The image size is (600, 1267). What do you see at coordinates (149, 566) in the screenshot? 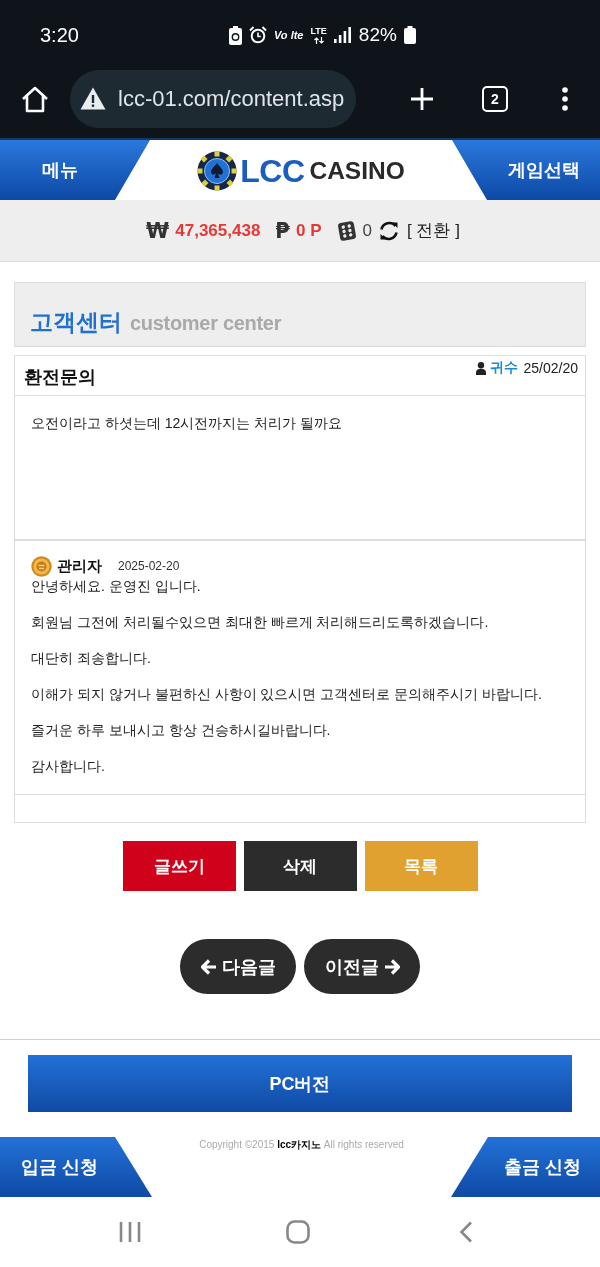
I see `reply-date: 2025-02-20` at bounding box center [149, 566].